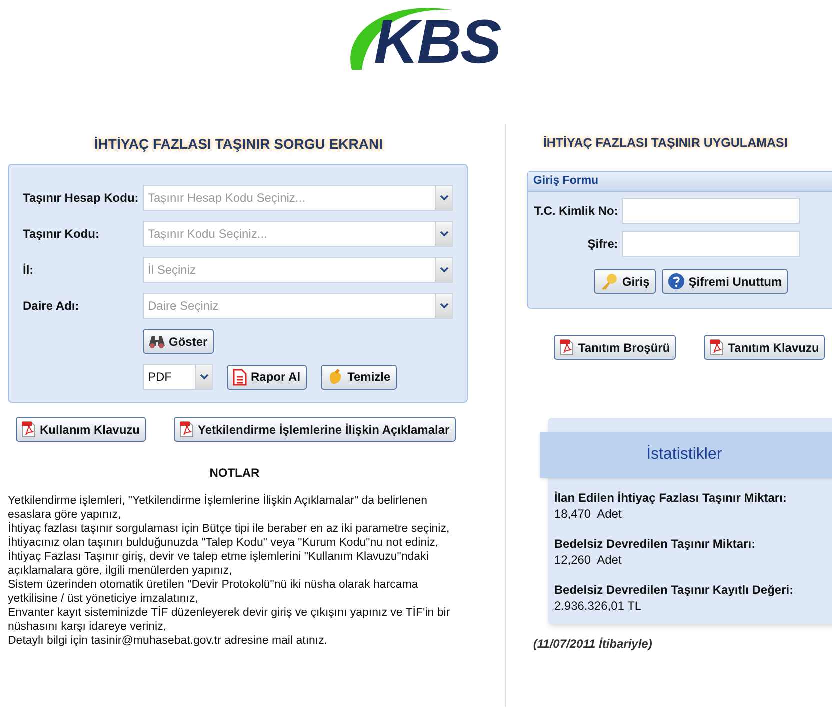  What do you see at coordinates (298, 306) in the screenshot?
I see `dropdown-field: Daire Seçiniz` at bounding box center [298, 306].